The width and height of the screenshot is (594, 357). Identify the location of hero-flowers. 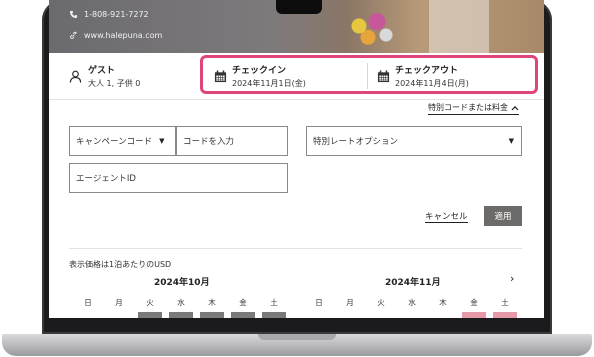
(371, 30).